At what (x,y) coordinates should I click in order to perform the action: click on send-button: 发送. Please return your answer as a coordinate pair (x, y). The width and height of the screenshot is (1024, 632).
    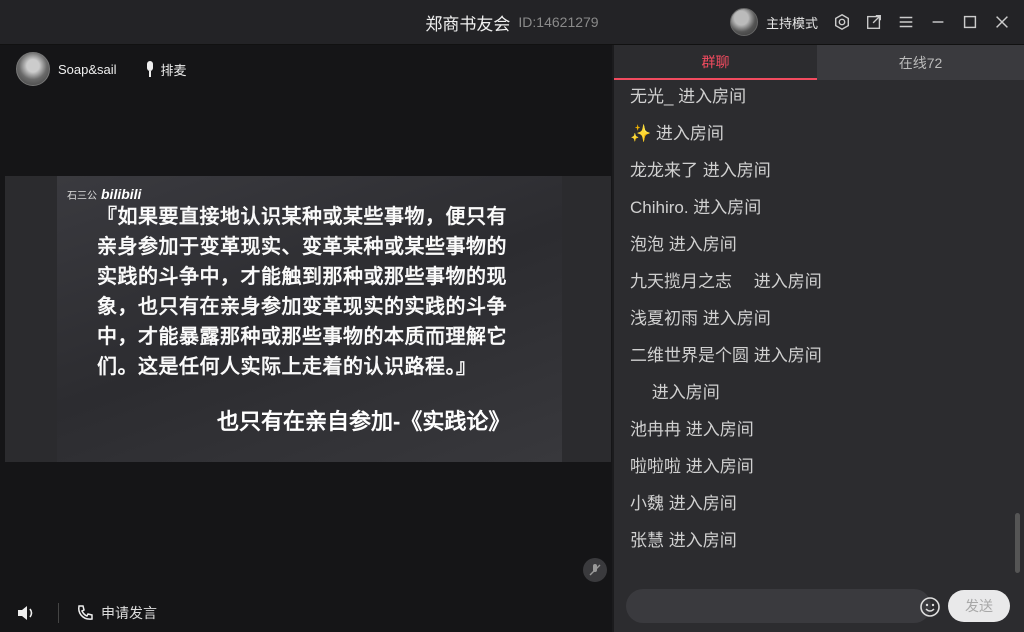
    Looking at the image, I should click on (979, 606).